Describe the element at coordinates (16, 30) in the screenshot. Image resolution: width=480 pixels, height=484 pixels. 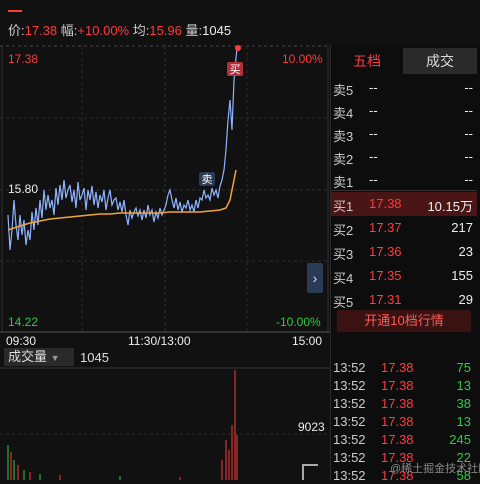
I see `price-label: 价:` at that location.